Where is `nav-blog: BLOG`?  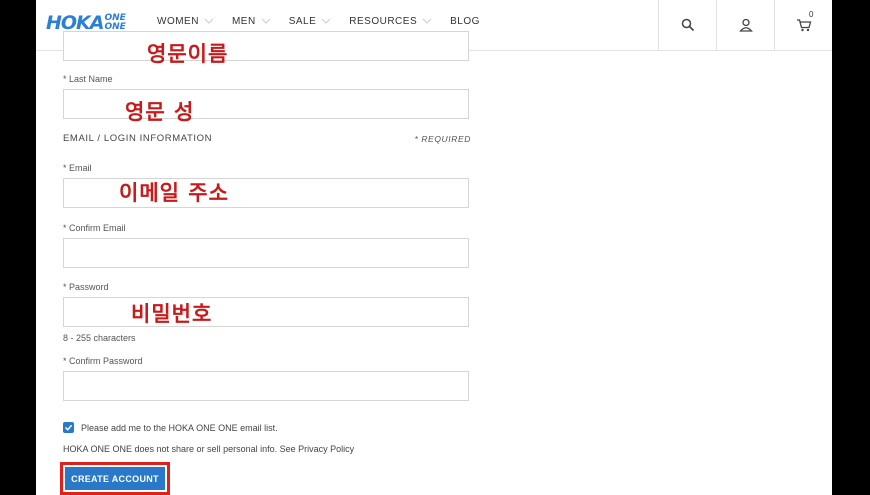
nav-blog: BLOG is located at coordinates (465, 21).